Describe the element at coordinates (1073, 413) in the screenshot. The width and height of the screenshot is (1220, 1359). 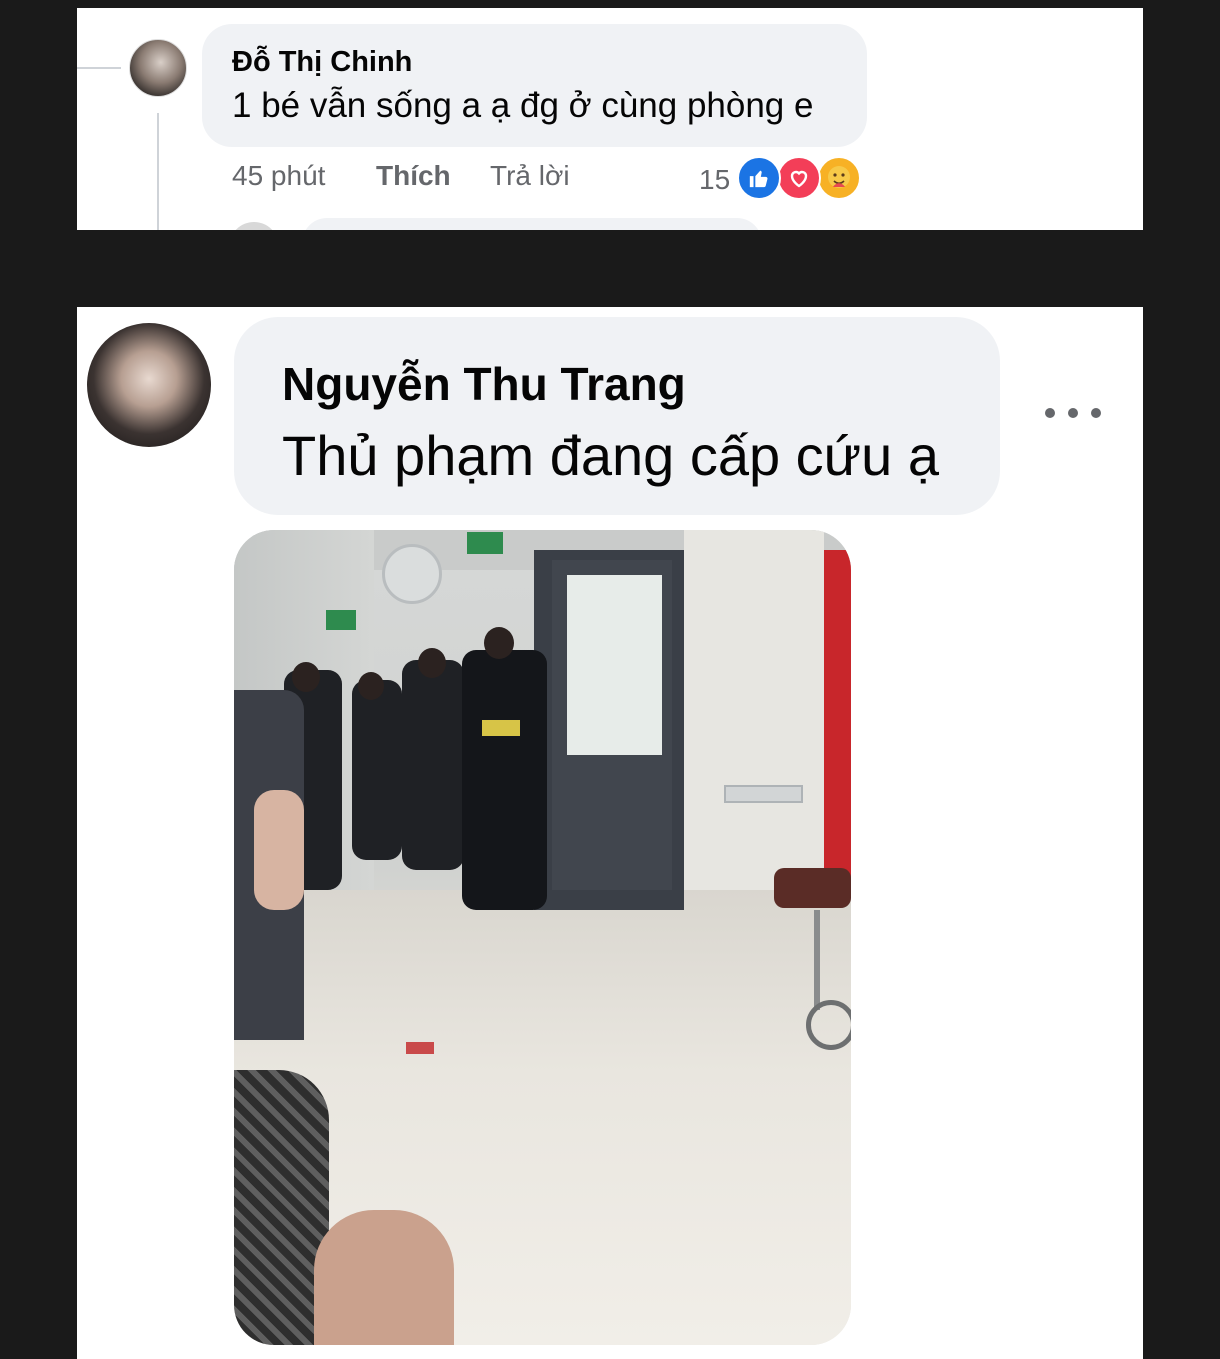
I see `more-options-icon` at that location.